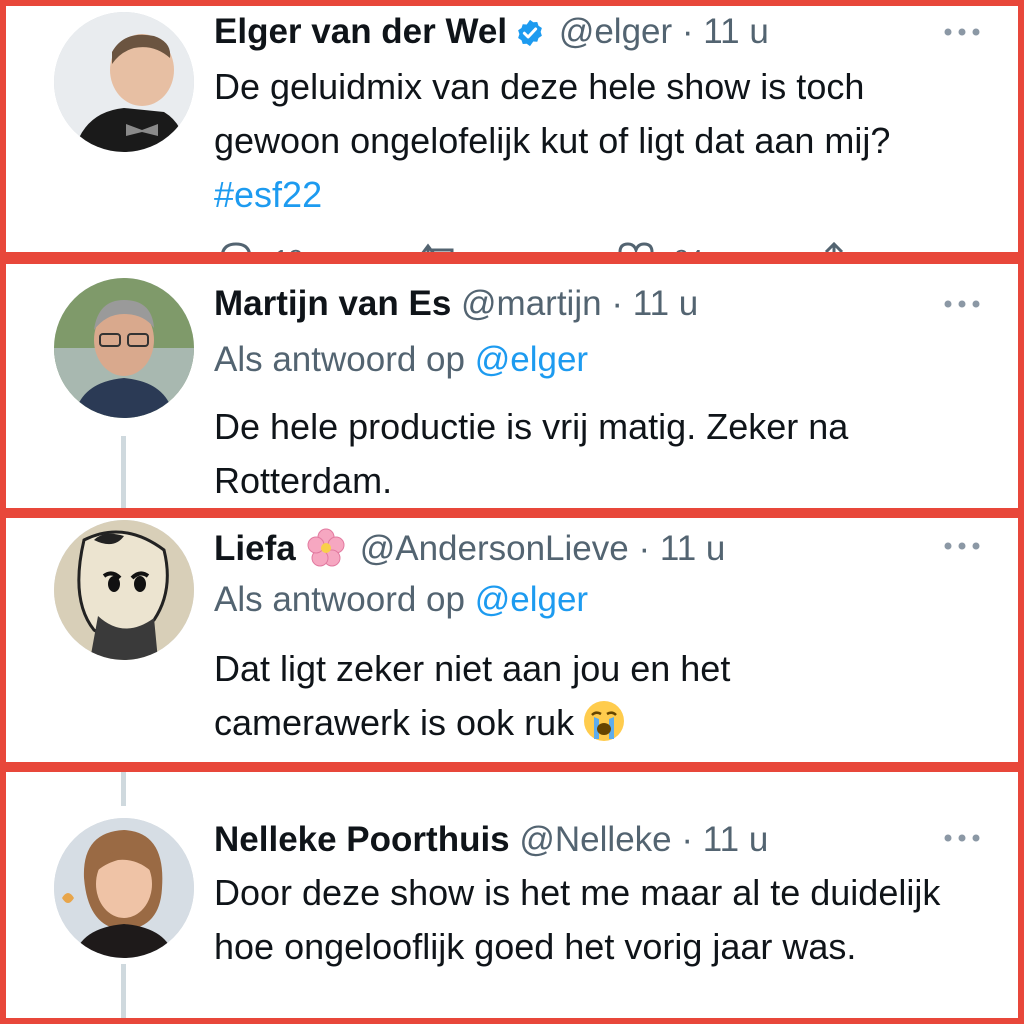 The width and height of the screenshot is (1024, 1024). What do you see at coordinates (437, 247) in the screenshot?
I see `retweet-icon` at bounding box center [437, 247].